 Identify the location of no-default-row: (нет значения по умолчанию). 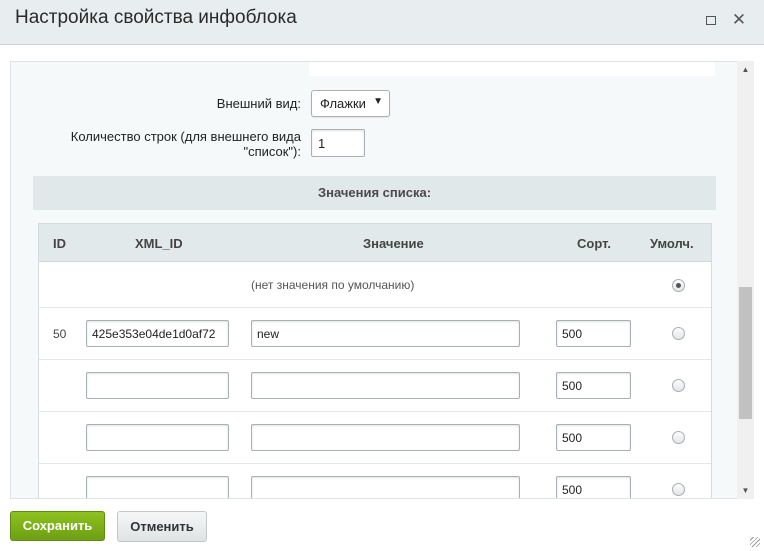
(375, 285).